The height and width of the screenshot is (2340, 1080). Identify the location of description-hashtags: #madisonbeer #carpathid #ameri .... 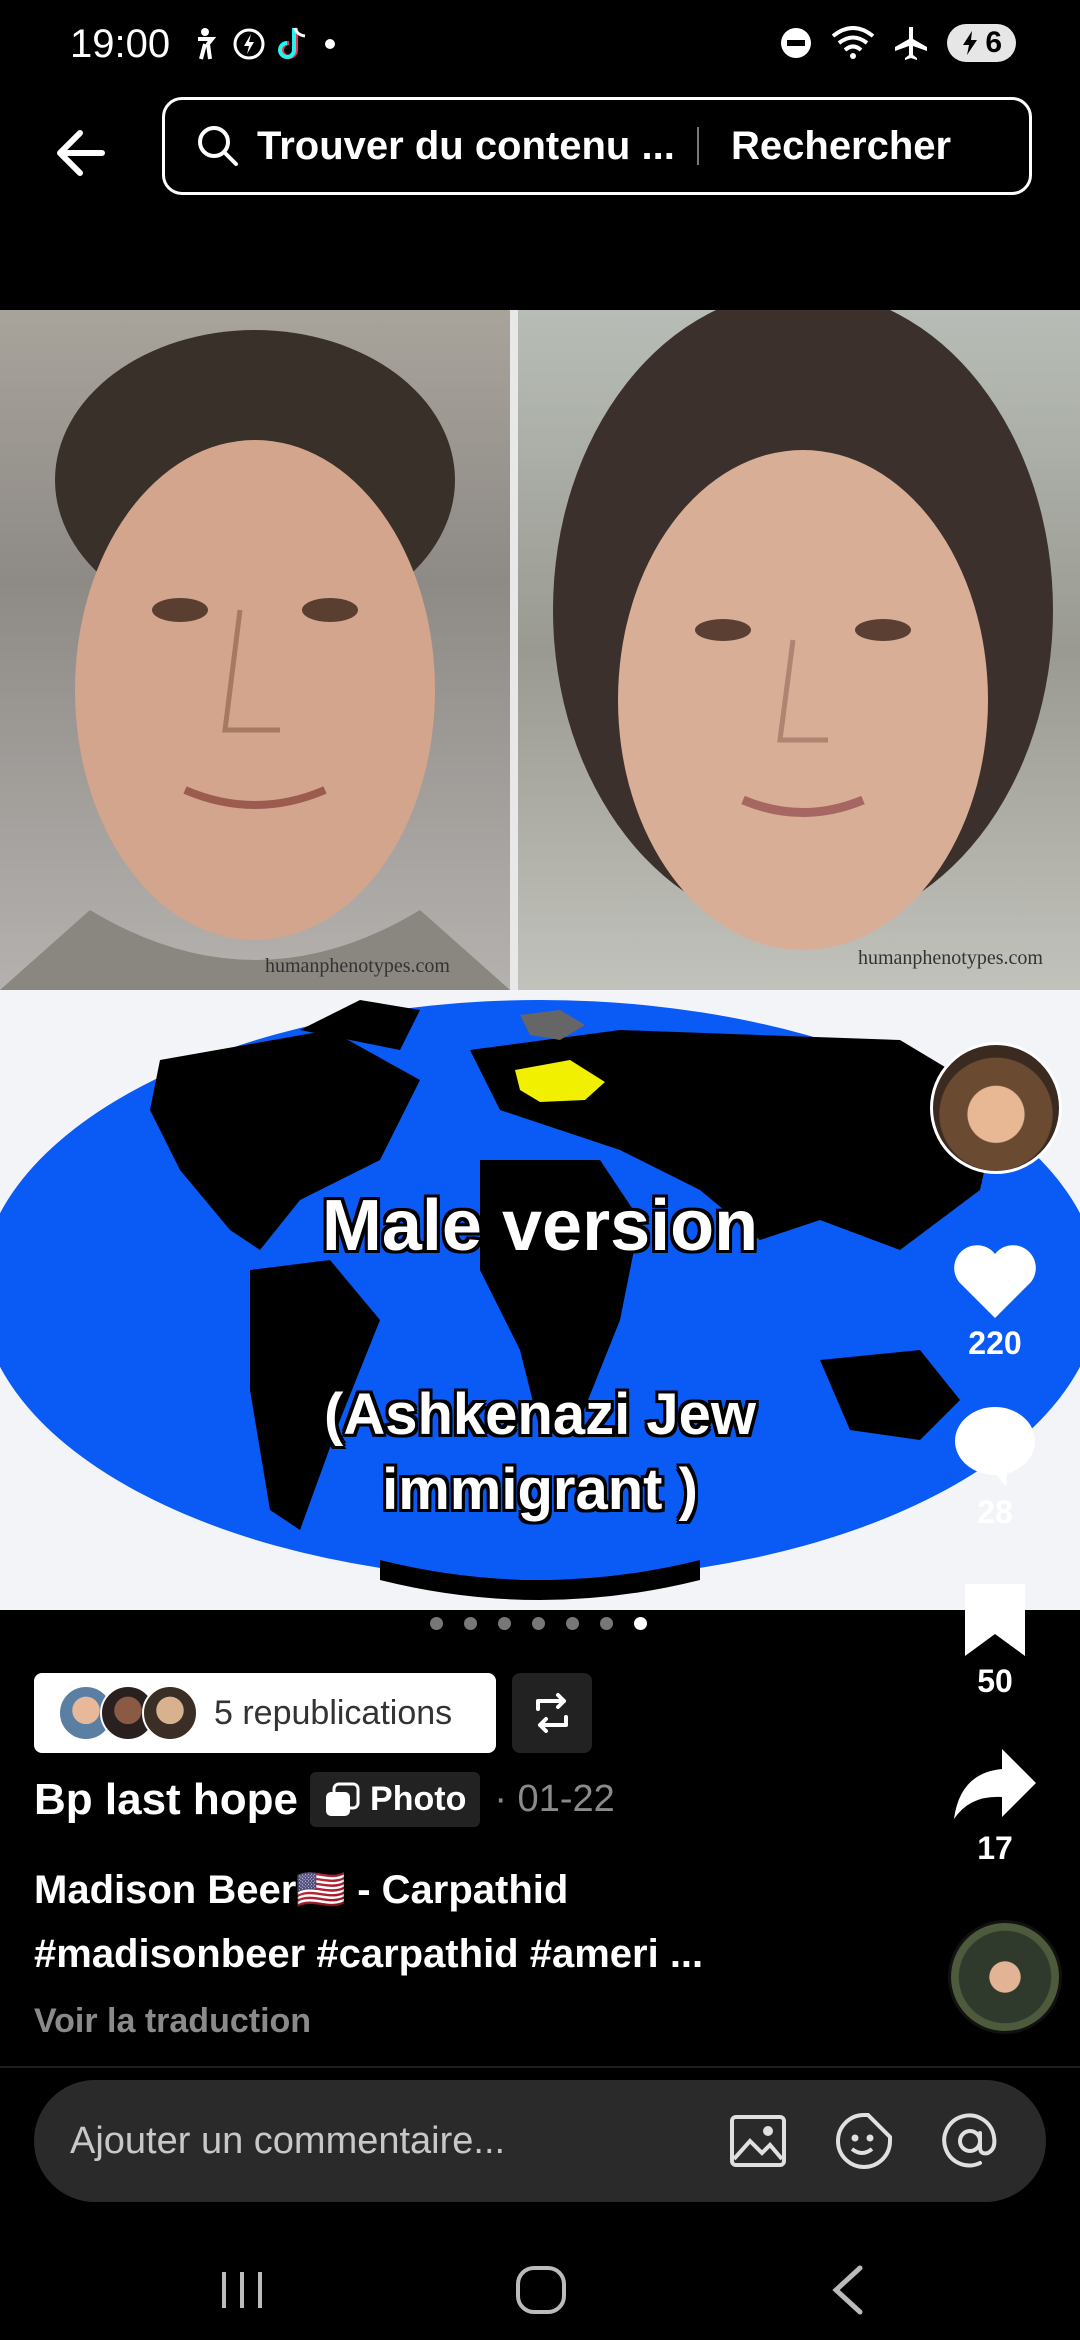
(404, 1954).